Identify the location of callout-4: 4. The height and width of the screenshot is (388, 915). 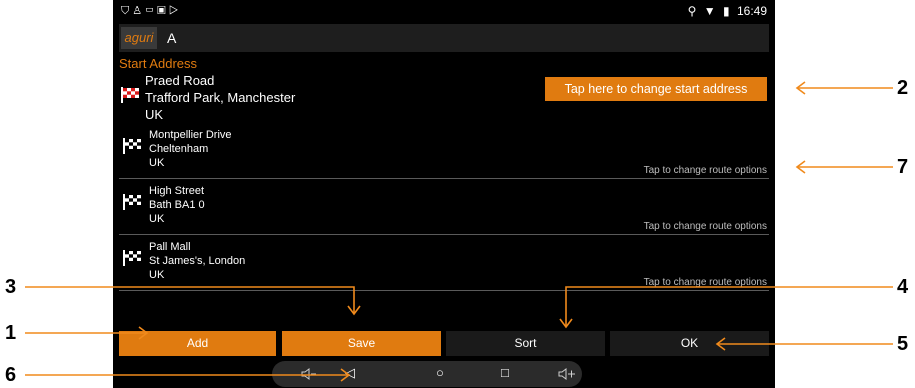
(903, 287).